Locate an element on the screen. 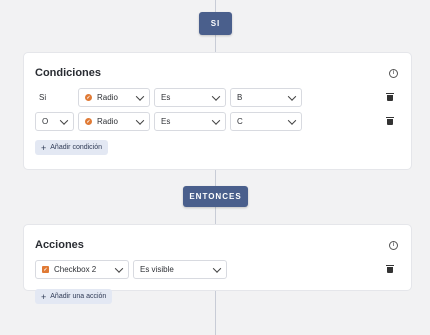 The image size is (430, 335). action-field-value: Checkbox 2 is located at coordinates (75, 269).